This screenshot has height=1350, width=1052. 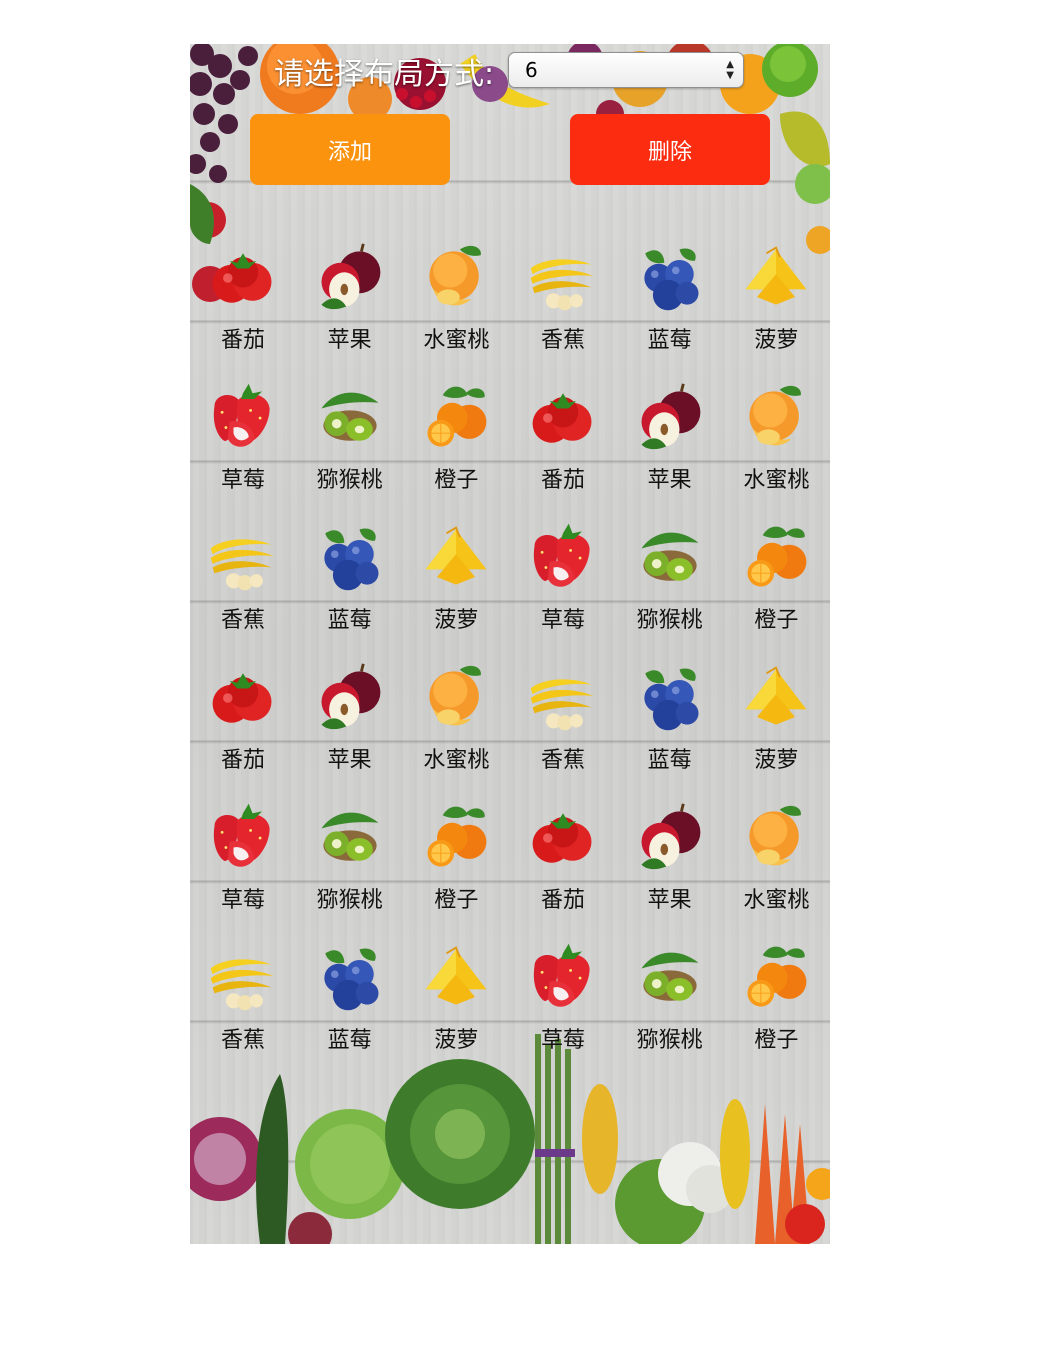 I want to click on layout-select: 6 ▲ ▼, so click(x=626, y=70).